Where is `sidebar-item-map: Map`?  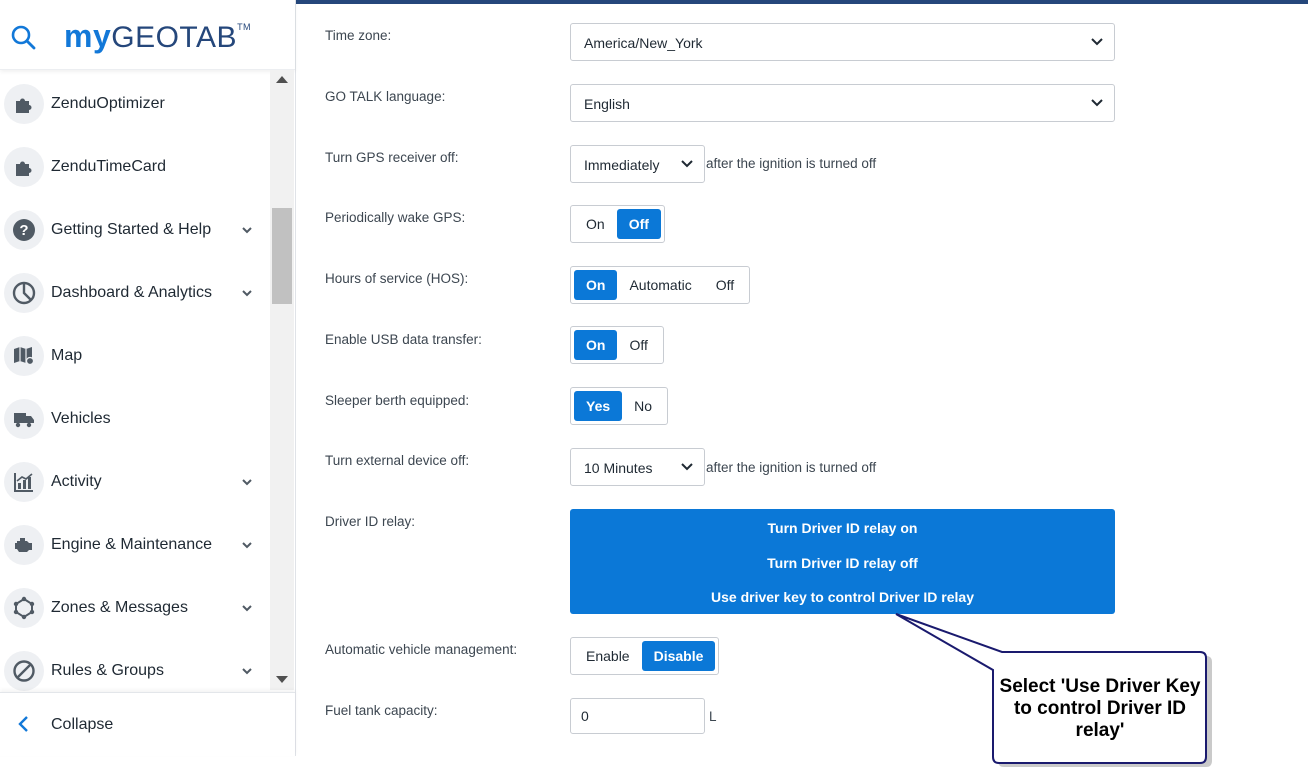
sidebar-item-map: Map is located at coordinates (135, 356).